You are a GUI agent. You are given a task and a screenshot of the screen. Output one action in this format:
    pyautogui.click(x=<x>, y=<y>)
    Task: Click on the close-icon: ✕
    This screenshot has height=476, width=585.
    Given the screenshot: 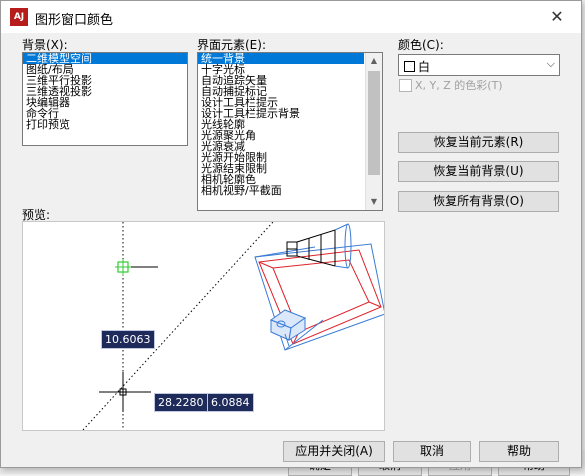 What is the action you would take?
    pyautogui.click(x=557, y=17)
    